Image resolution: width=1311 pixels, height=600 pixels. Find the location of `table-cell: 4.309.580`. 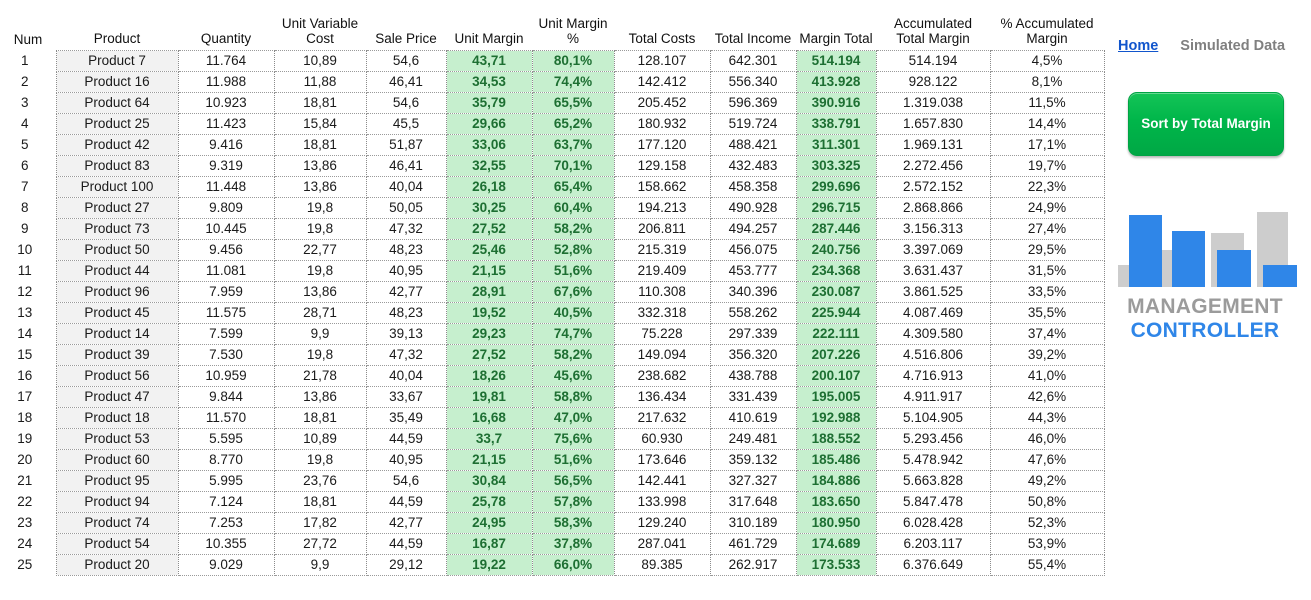

table-cell: 4.309.580 is located at coordinates (933, 334).